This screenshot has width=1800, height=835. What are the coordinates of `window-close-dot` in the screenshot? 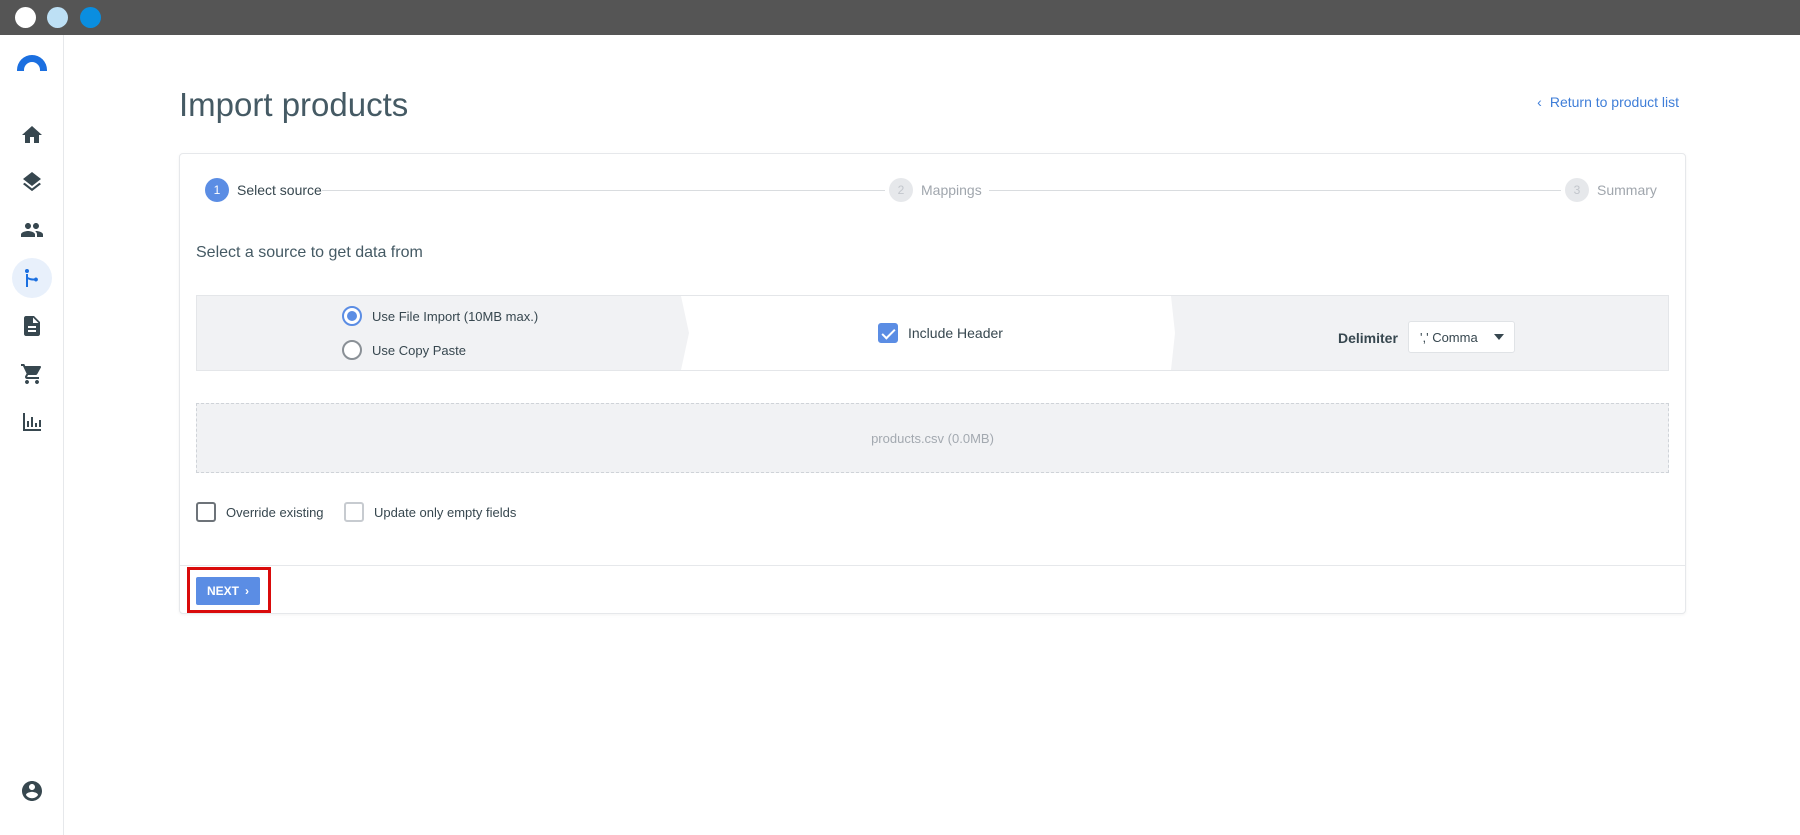 It's located at (25, 17).